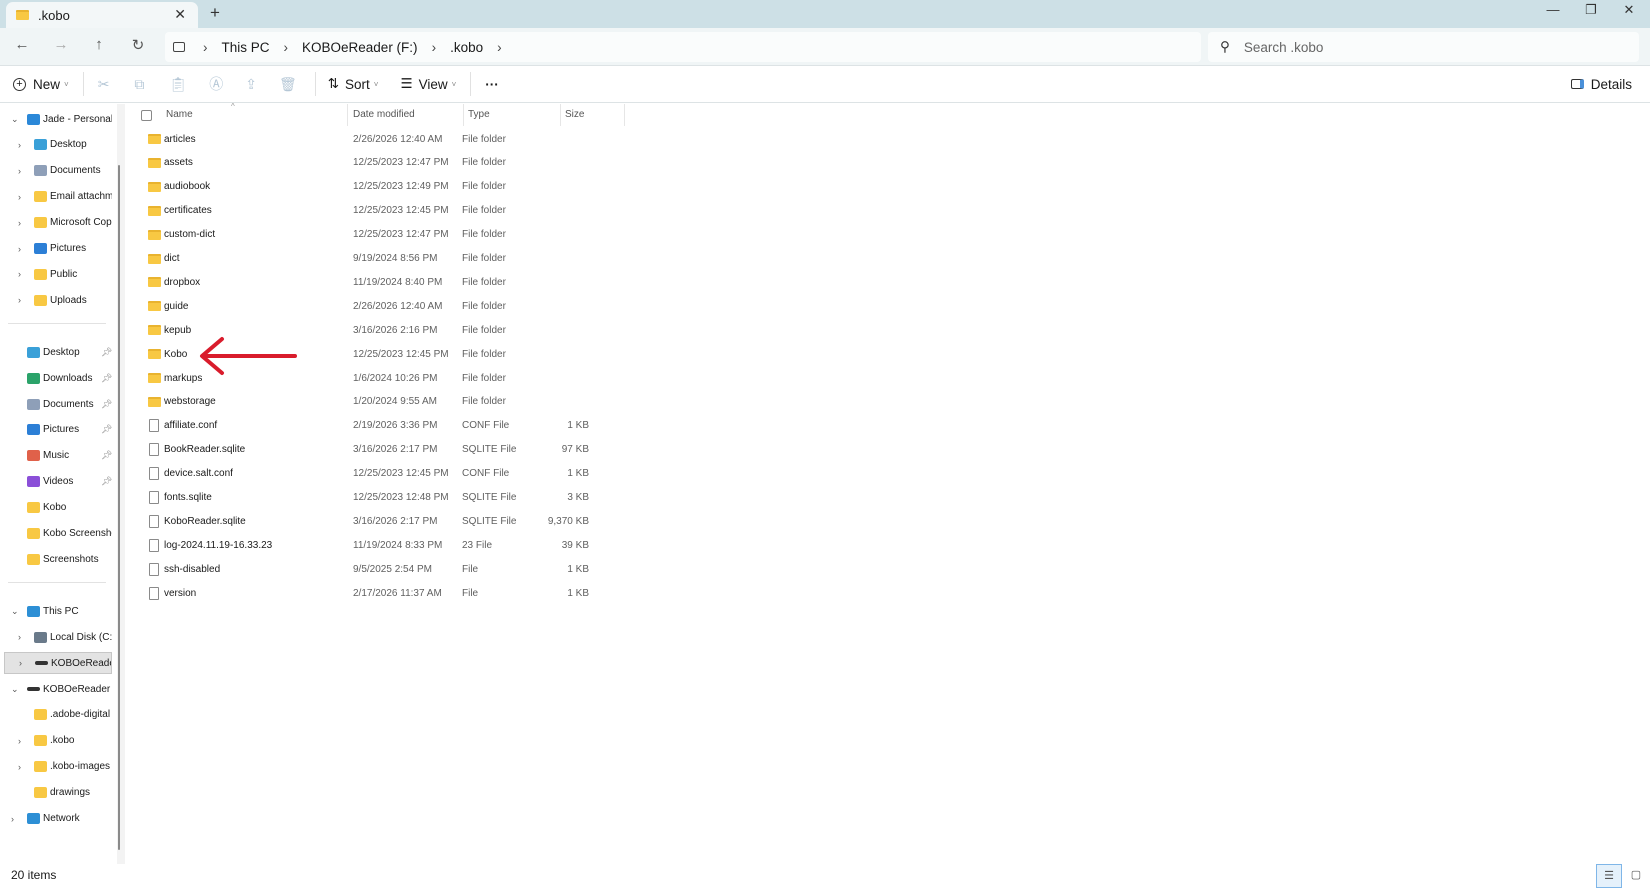 Image resolution: width=1650 pixels, height=889 pixels. What do you see at coordinates (58, 197) in the screenshot?
I see `sidebar-item-email-attachm: › Email attachm` at bounding box center [58, 197].